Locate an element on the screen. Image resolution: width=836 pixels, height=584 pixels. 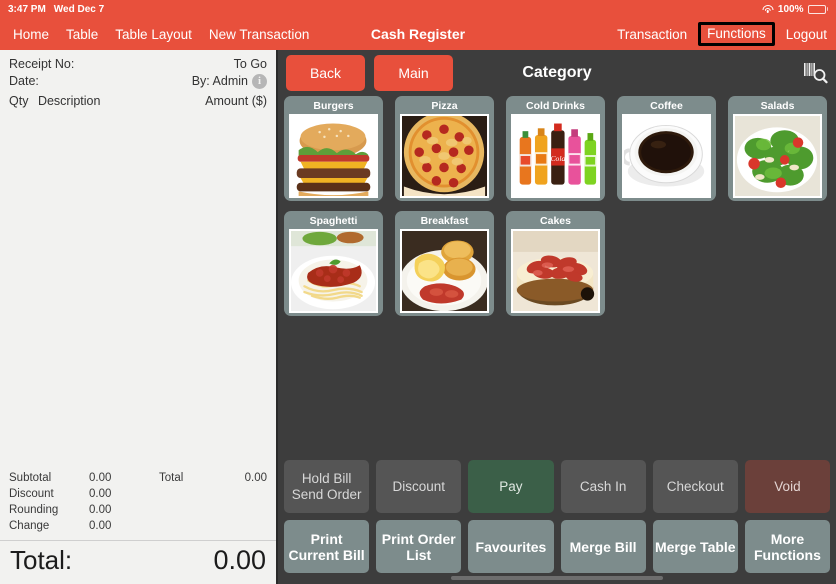
receipt-column-headers: Qty Description Amount ($) is located at coordinates (138, 99).